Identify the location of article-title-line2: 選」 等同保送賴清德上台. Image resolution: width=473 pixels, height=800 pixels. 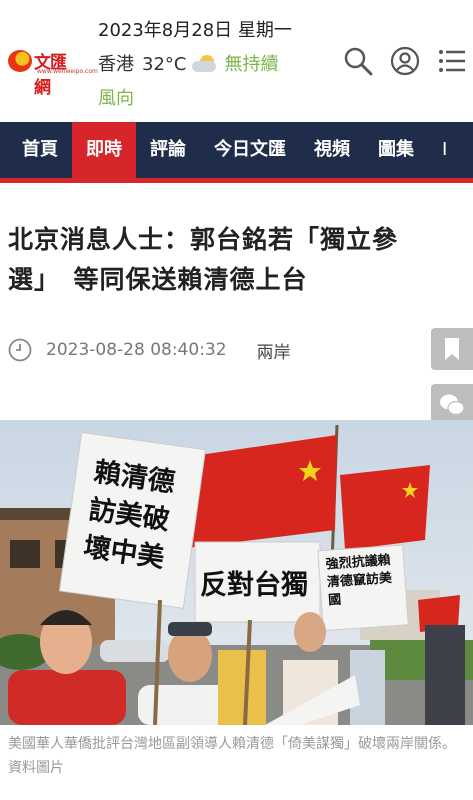
(158, 279).